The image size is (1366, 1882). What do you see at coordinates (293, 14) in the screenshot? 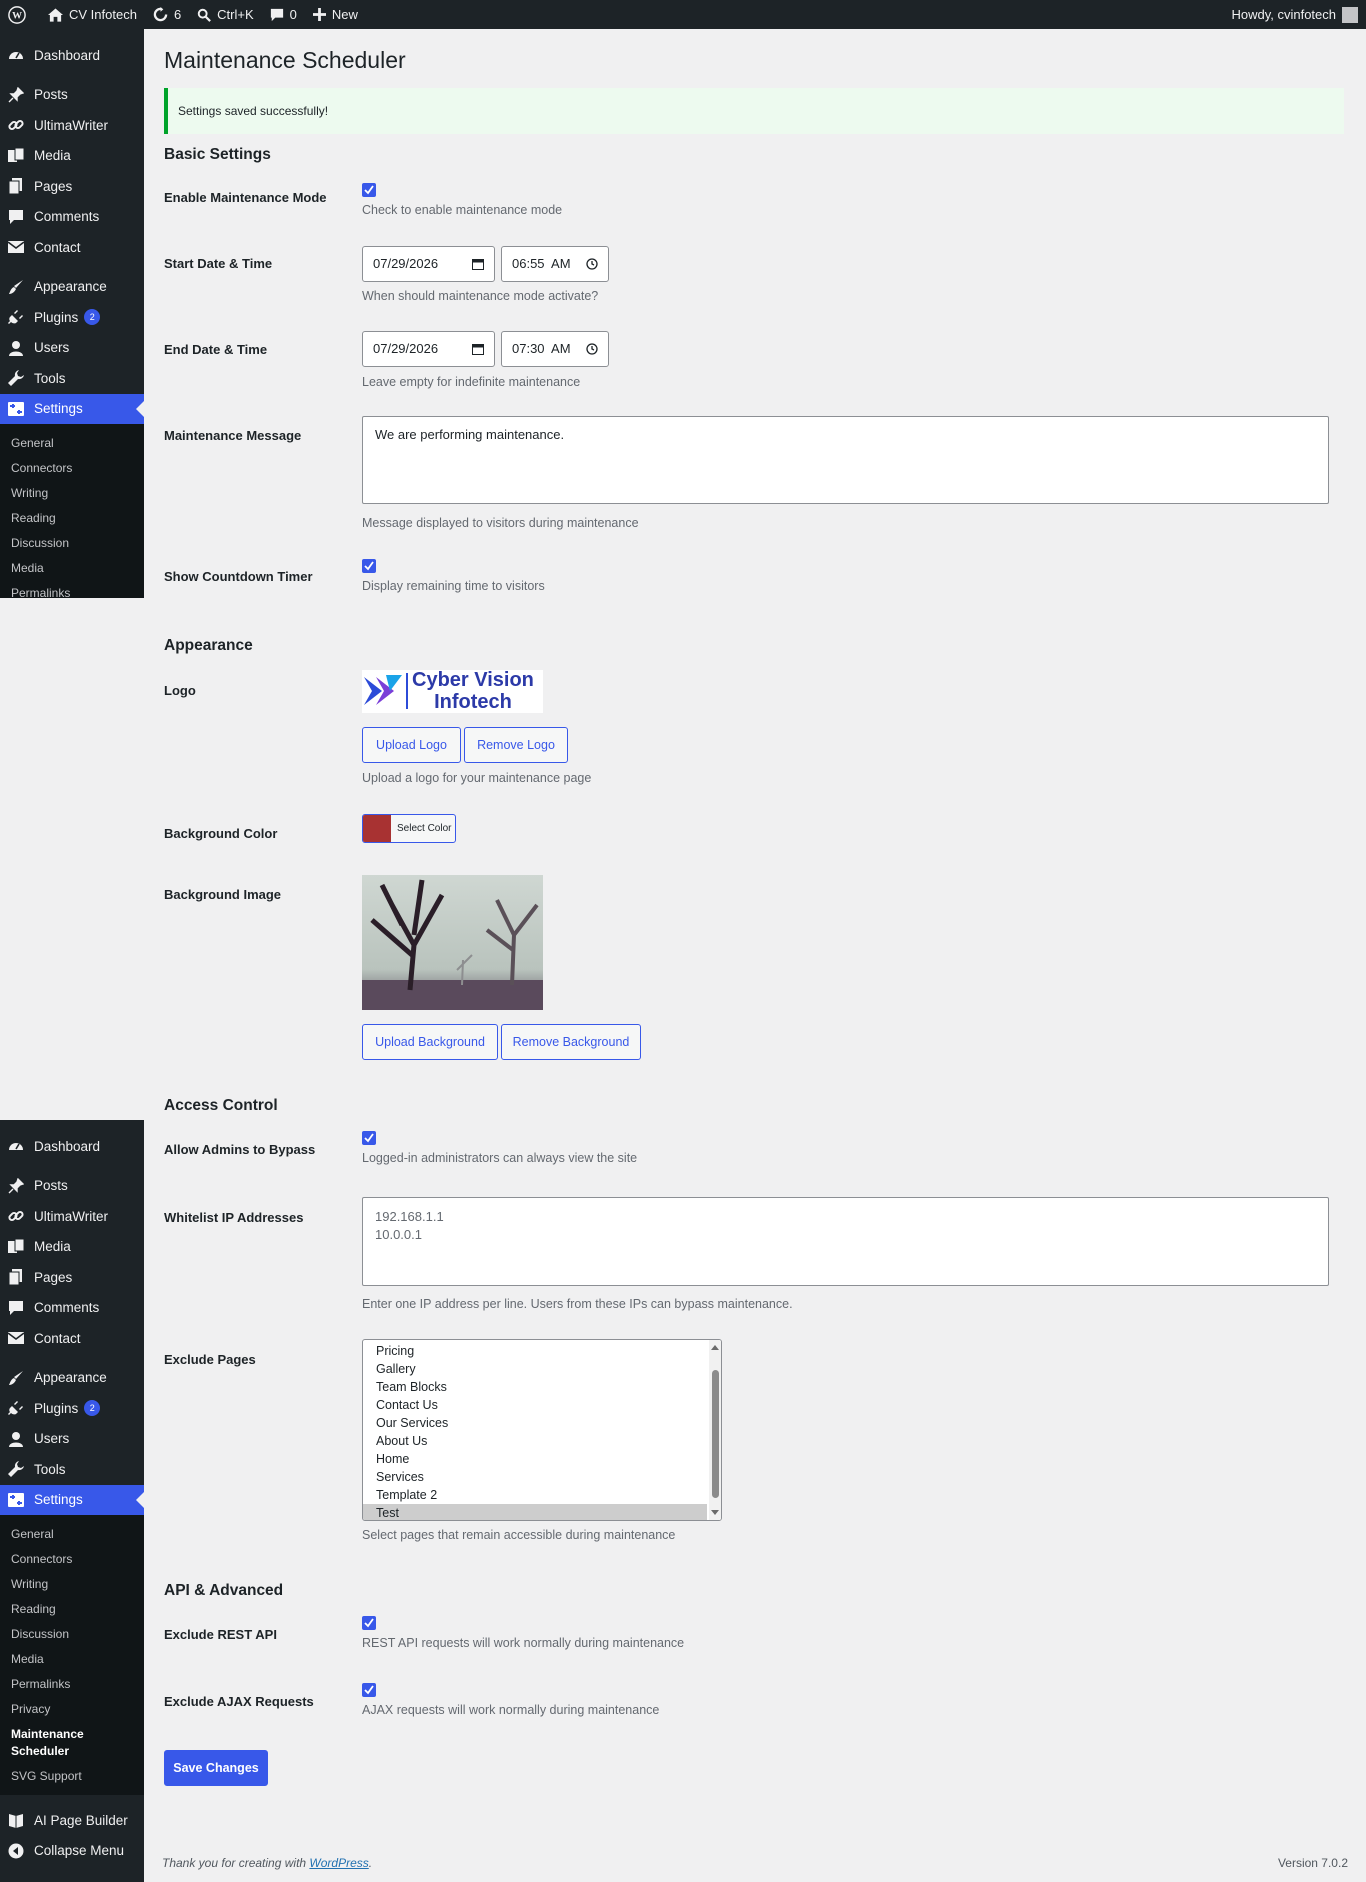
I see `comments-count: 0` at bounding box center [293, 14].